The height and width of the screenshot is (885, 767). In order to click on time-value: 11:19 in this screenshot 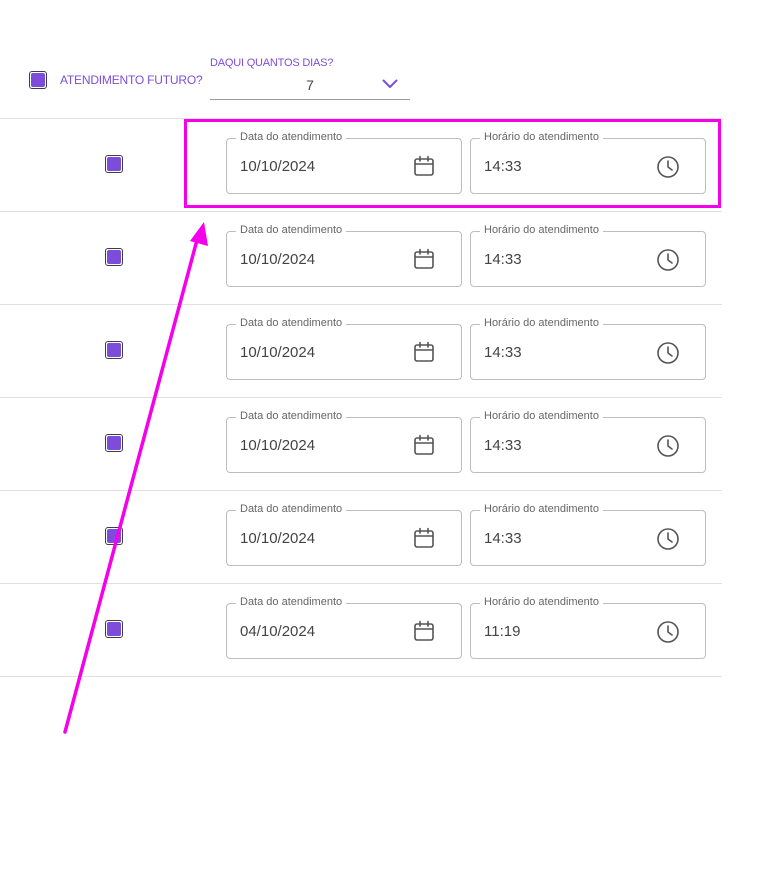, I will do `click(502, 631)`.